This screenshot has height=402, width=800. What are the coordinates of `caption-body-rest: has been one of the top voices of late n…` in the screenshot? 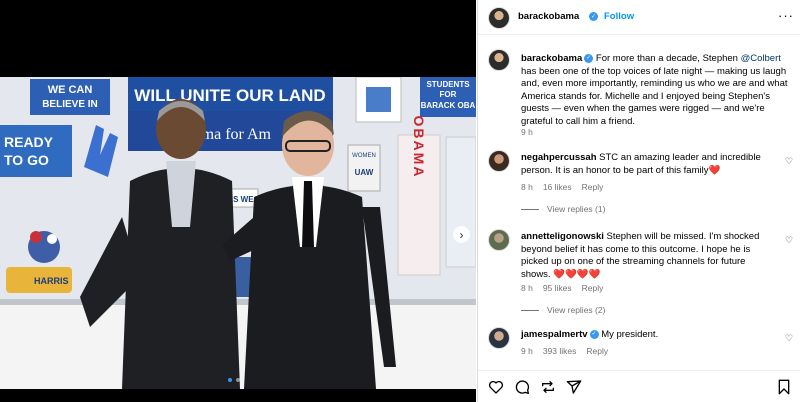 It's located at (654, 96).